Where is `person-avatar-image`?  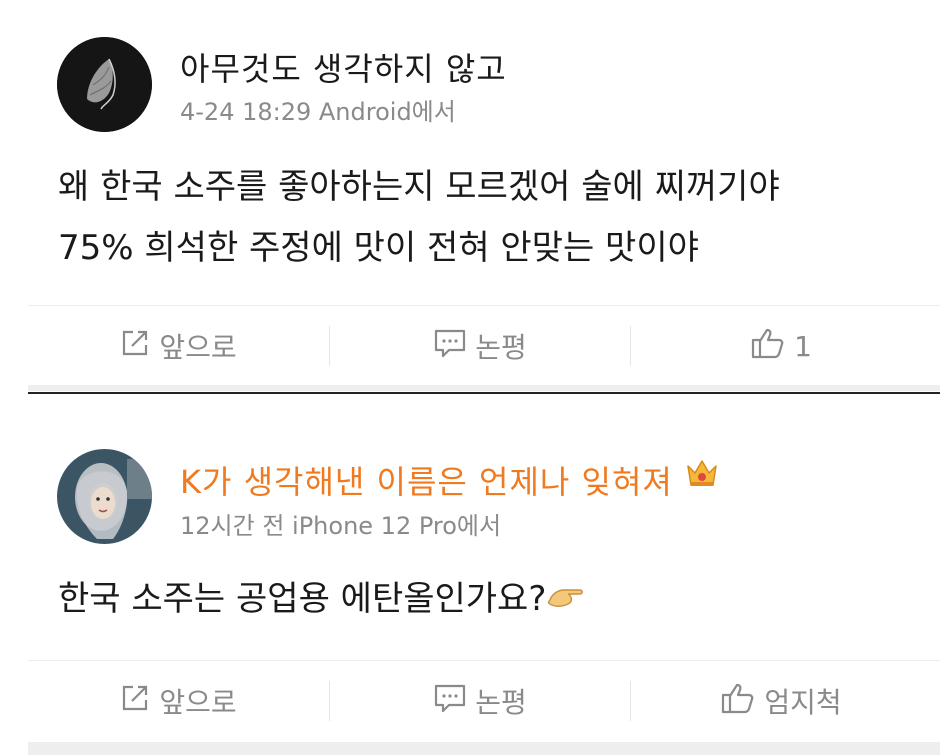
person-avatar-image is located at coordinates (104, 496).